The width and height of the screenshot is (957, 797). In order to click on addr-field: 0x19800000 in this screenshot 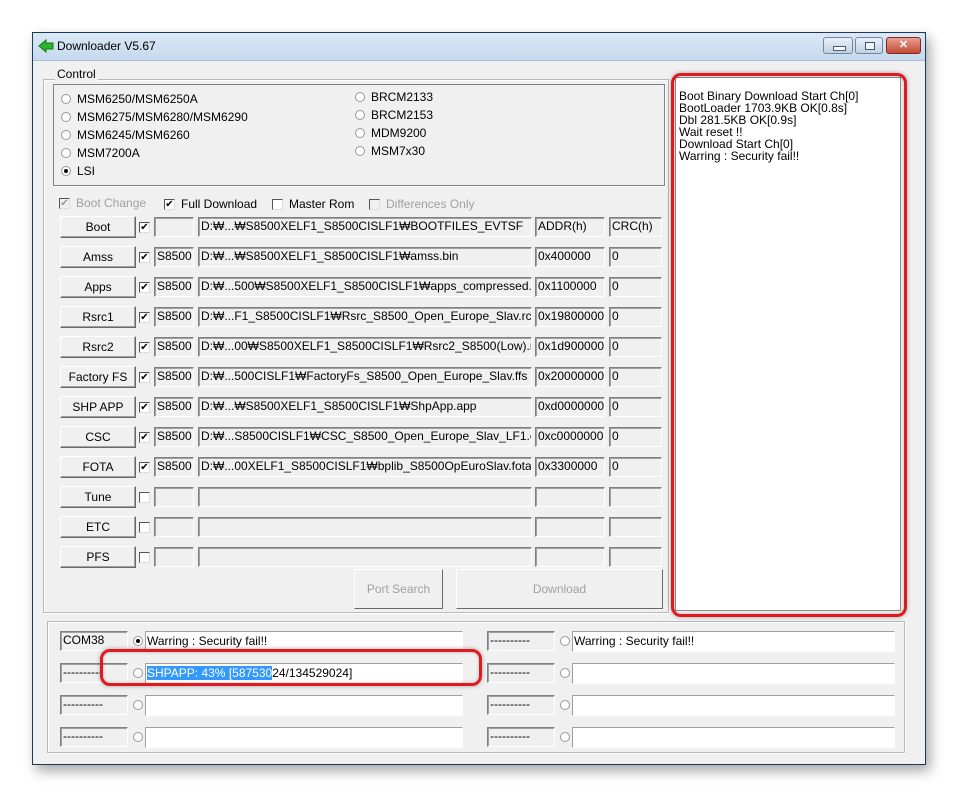, I will do `click(570, 317)`.